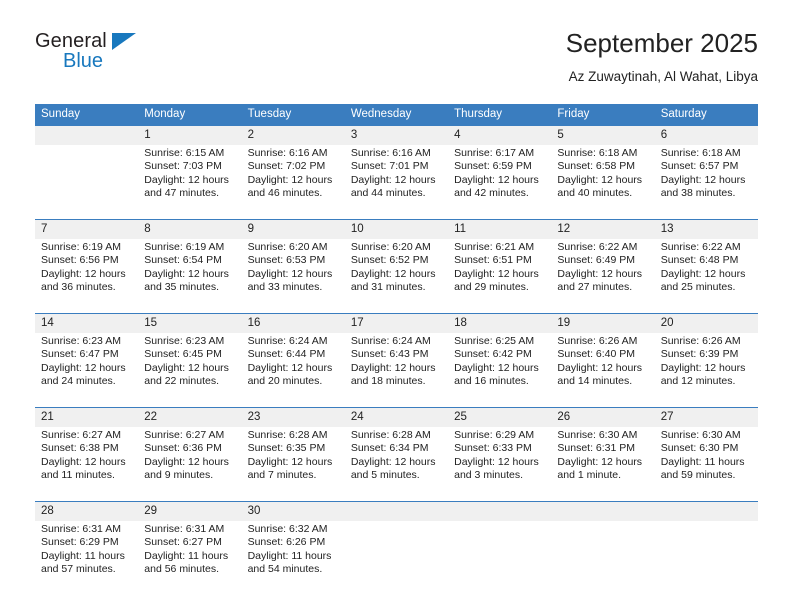 This screenshot has width=792, height=612. Describe the element at coordinates (493, 354) in the screenshot. I see `sunset-text: Sunset: 6:42 PM` at that location.